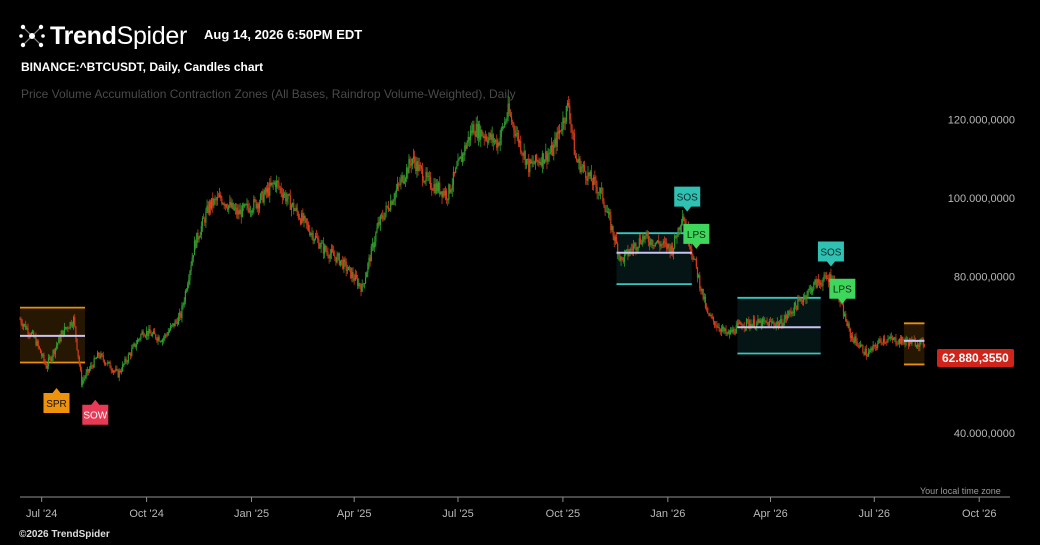 The width and height of the screenshot is (1040, 545). What do you see at coordinates (842, 291) in the screenshot?
I see `signal-lps: LPS` at bounding box center [842, 291].